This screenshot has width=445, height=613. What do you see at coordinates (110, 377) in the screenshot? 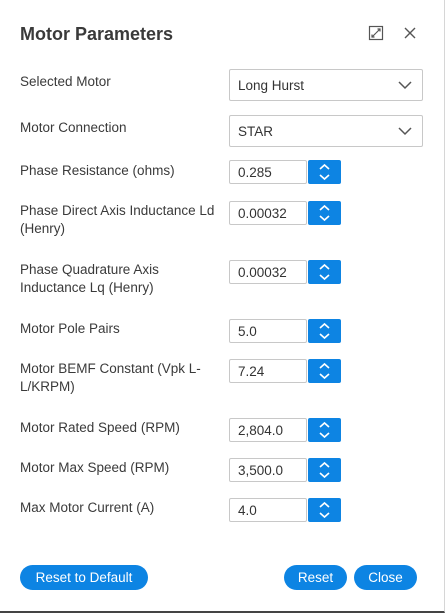
I see `motor-bemf-constant-label: Motor BEMF Constant (Vpk L-L/KRPM)` at bounding box center [110, 377].